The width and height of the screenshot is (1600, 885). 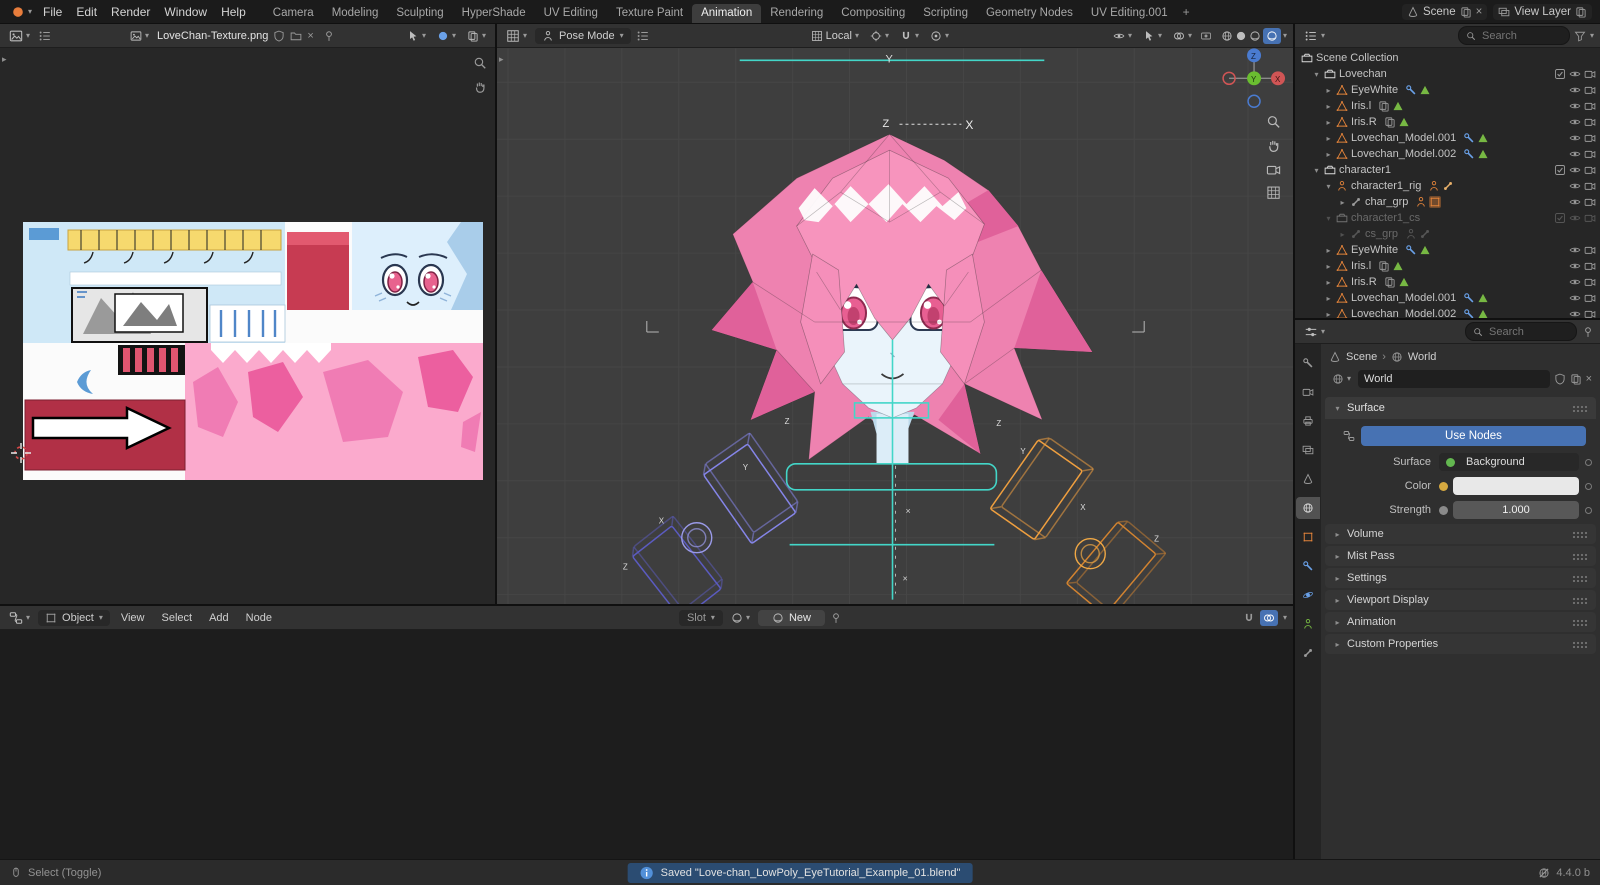 I want to click on outliner-row-eyewhite-2: ▸ EyeWhite, so click(x=1447, y=250).